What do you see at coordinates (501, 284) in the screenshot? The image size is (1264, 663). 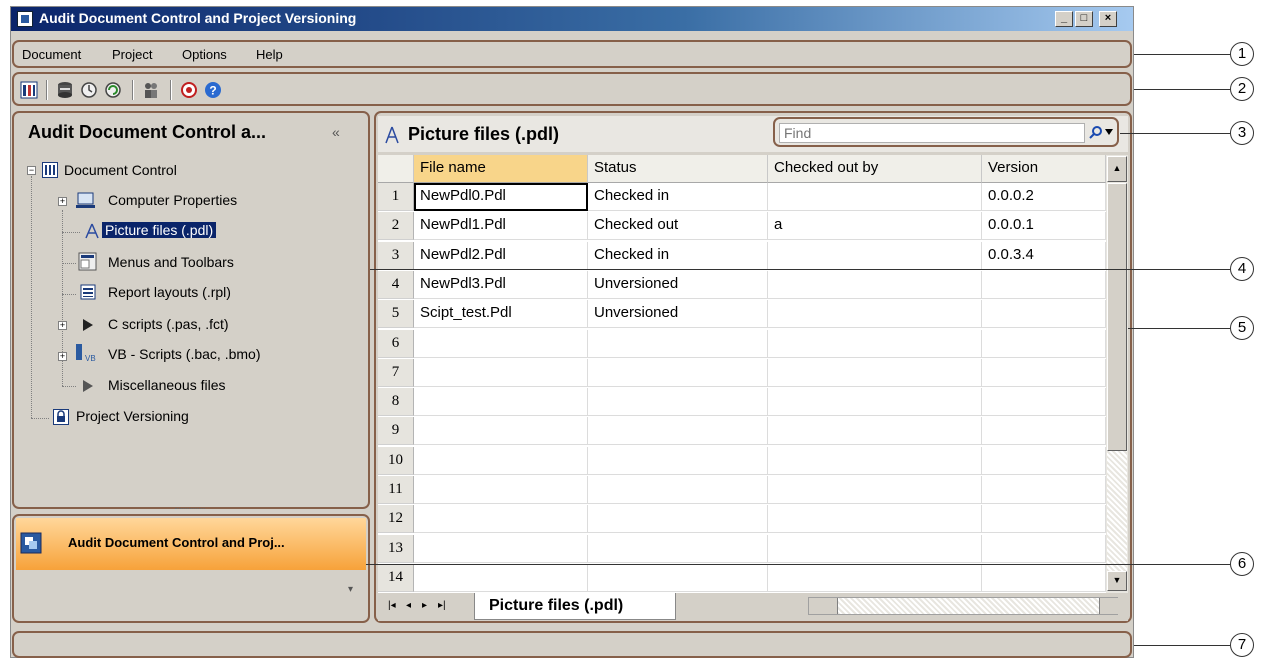 I see `cell-file-name: NewPdl3.Pdl` at bounding box center [501, 284].